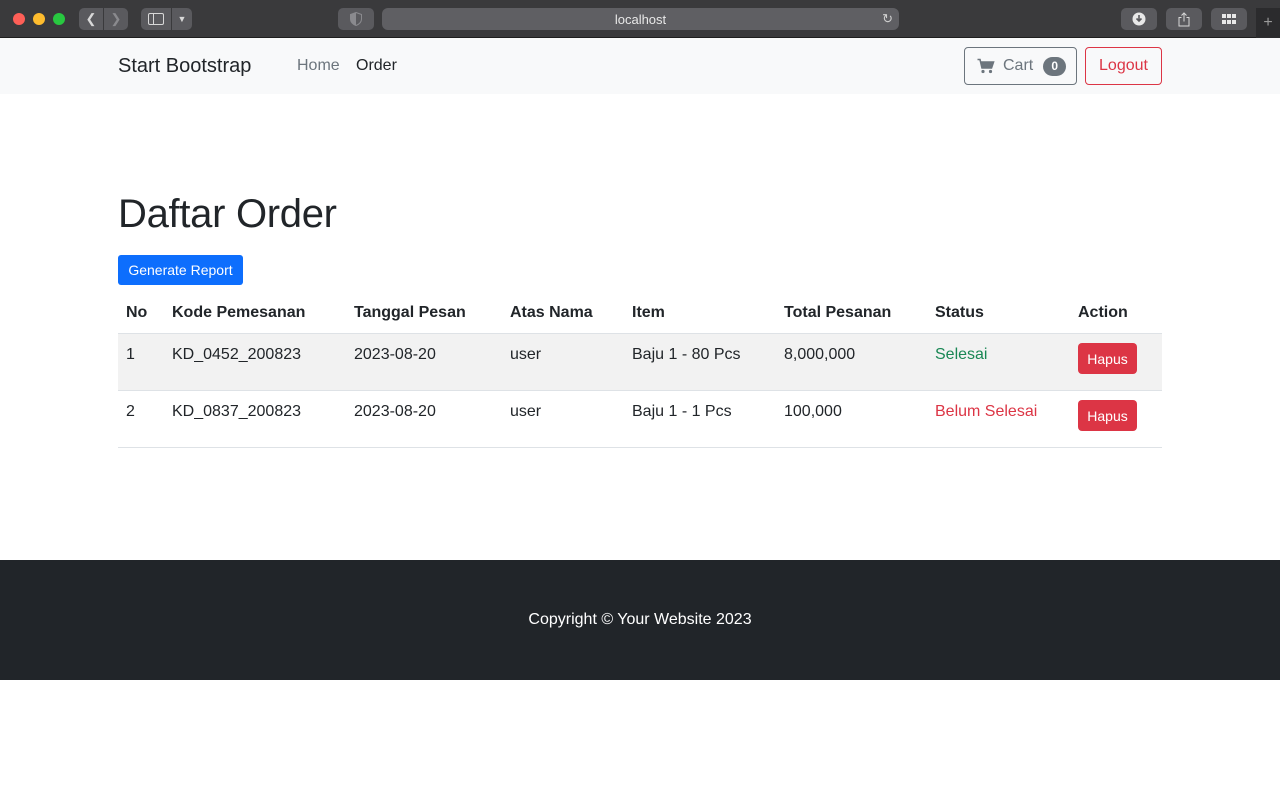 The width and height of the screenshot is (1280, 800). I want to click on tab-overview-button, so click(1229, 19).